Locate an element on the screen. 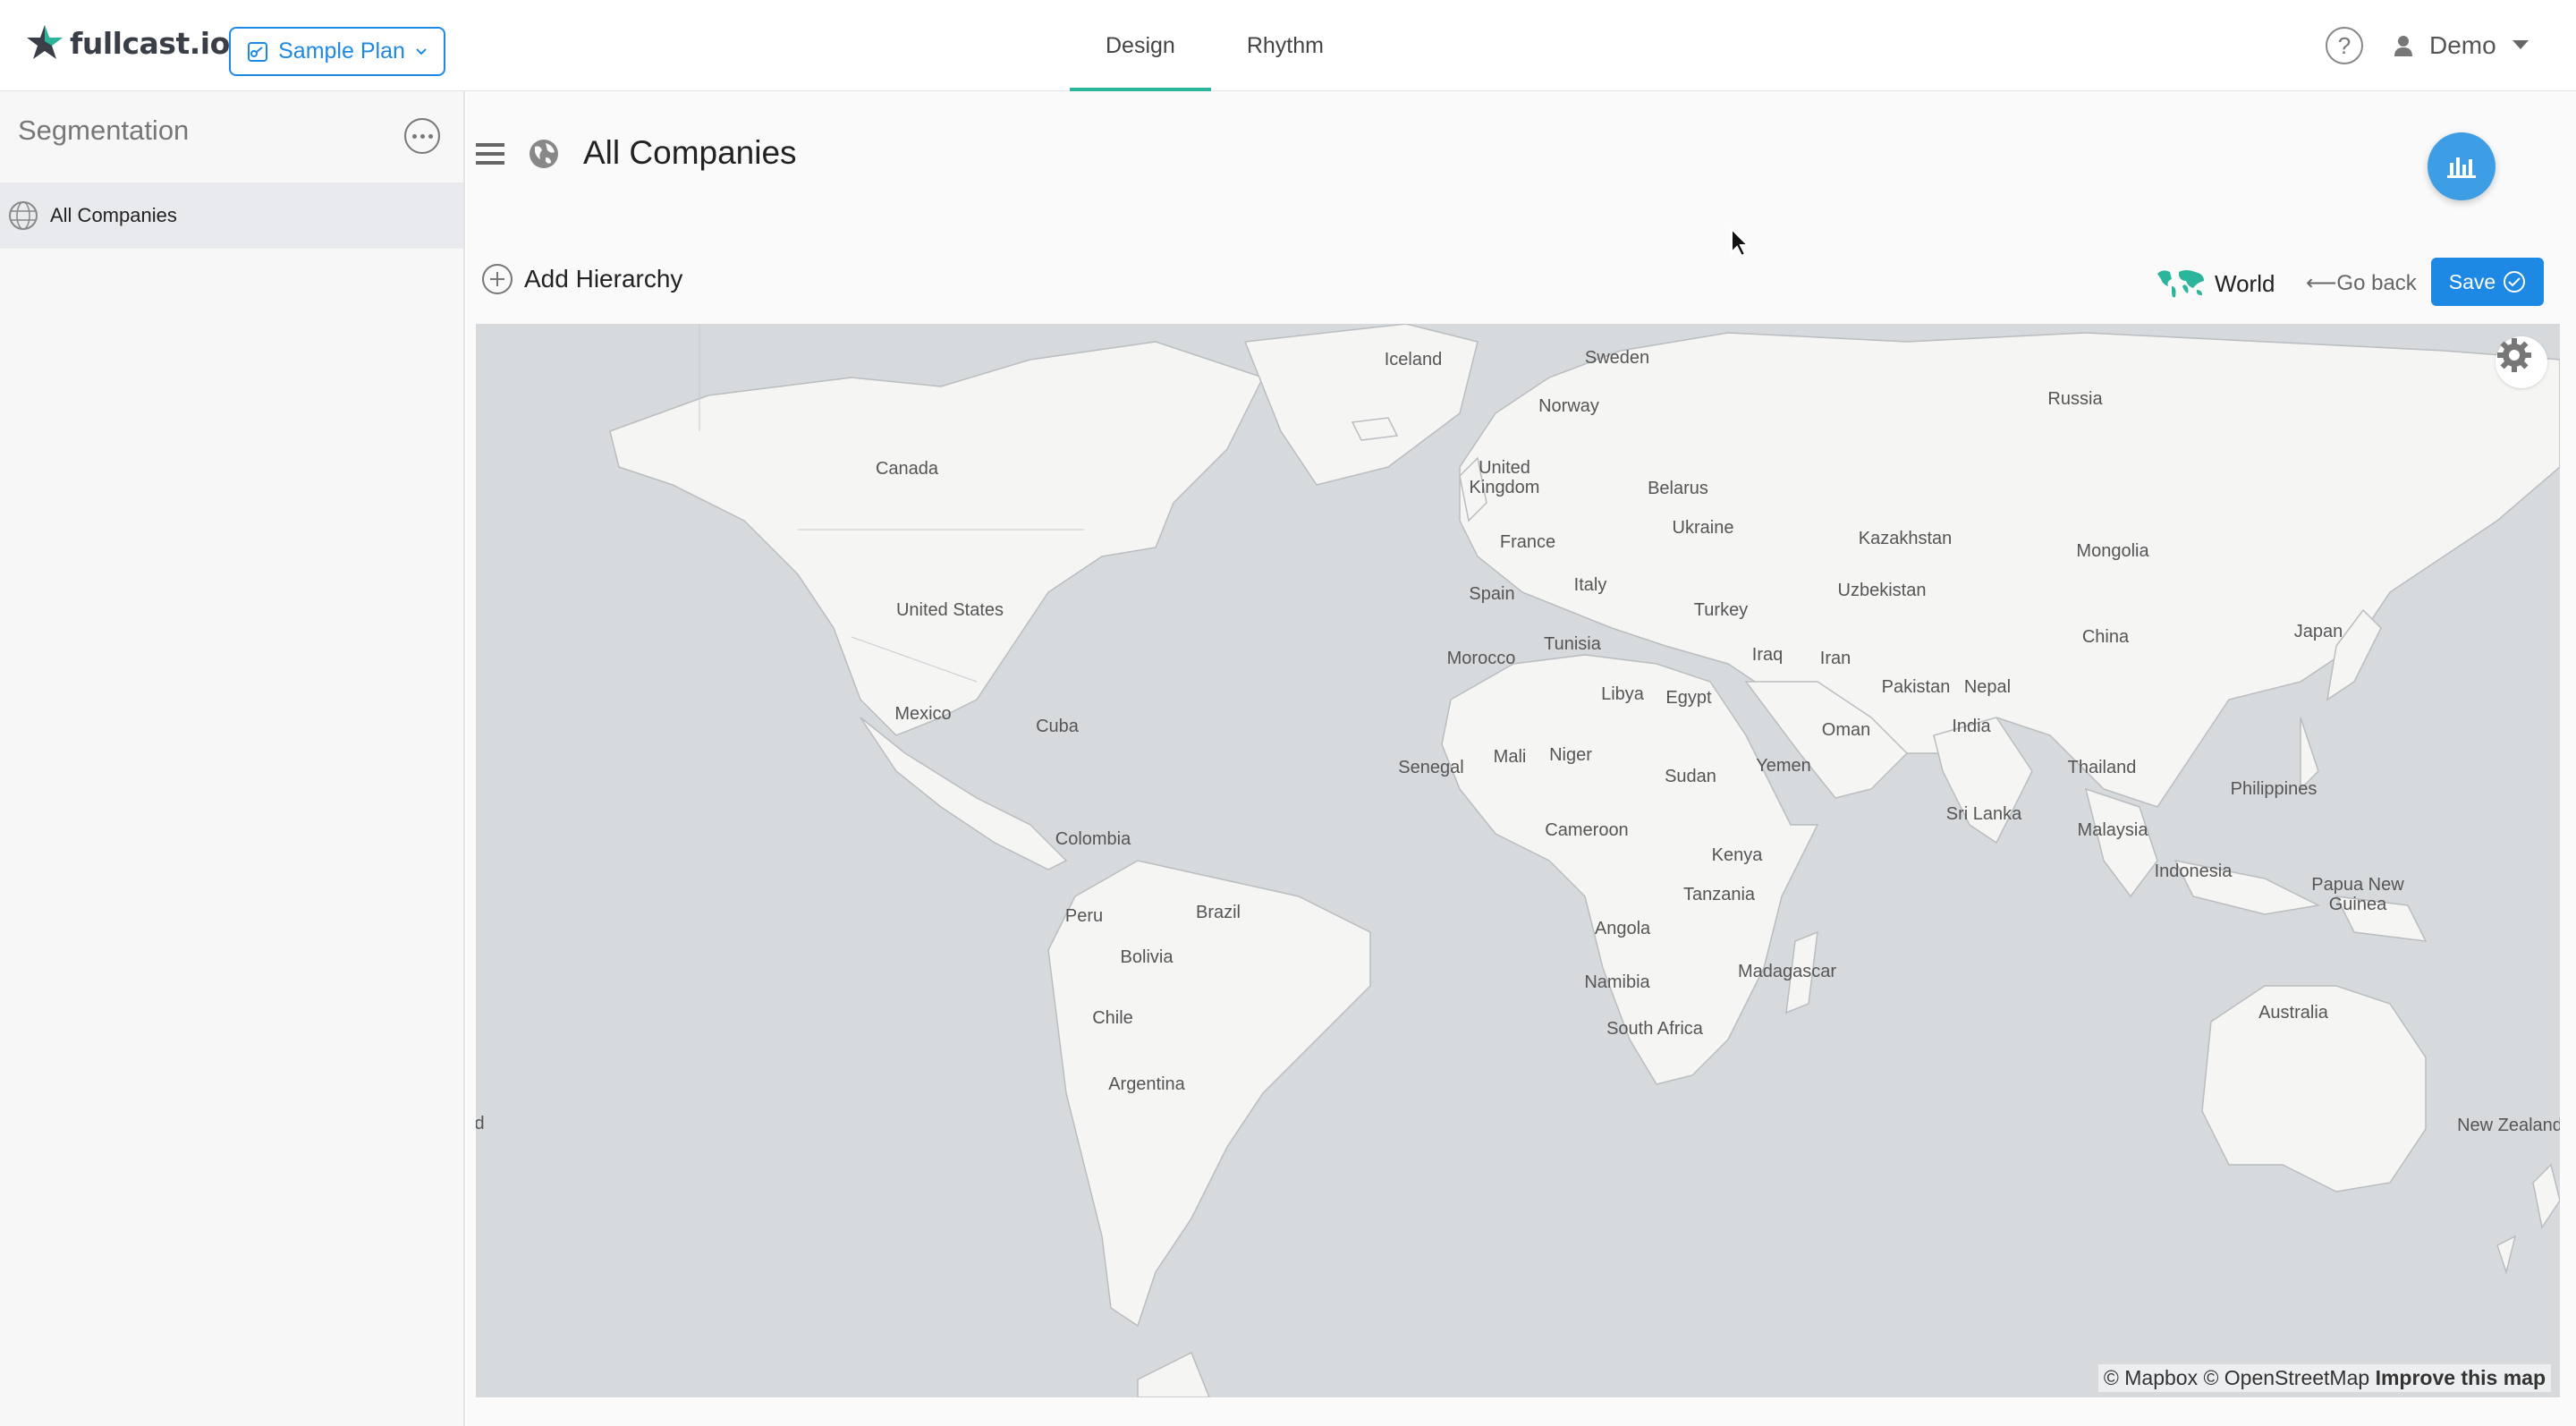 This screenshot has height=1426, width=2576. go-back-label: Go back is located at coordinates (2376, 283).